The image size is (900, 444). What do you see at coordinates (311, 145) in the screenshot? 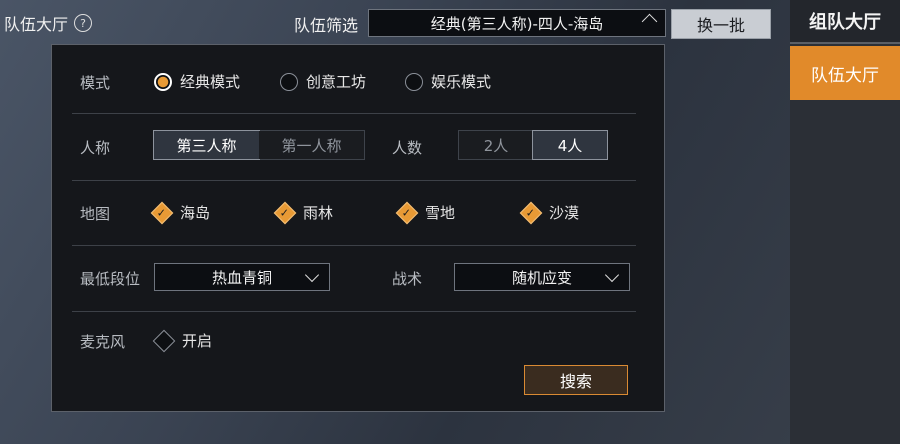
I see `perspective-option-first: 第一人称` at bounding box center [311, 145].